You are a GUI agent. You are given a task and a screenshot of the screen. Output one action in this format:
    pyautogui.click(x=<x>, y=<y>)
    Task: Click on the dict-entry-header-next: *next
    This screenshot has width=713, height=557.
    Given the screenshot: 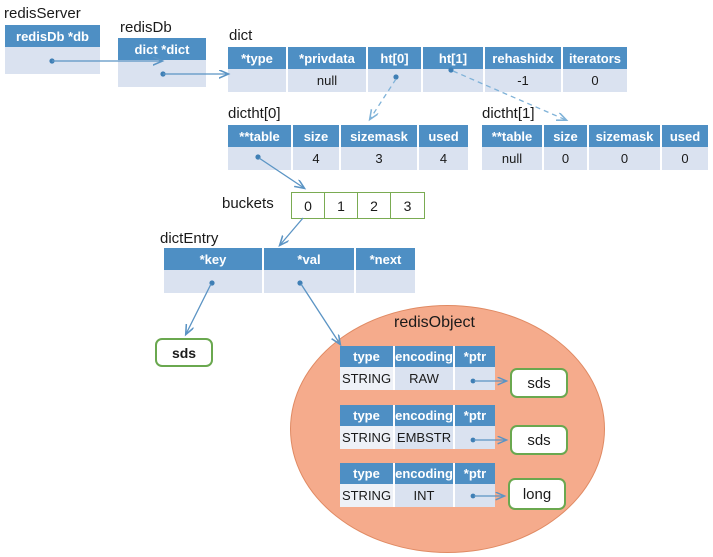 What is the action you would take?
    pyautogui.click(x=385, y=259)
    